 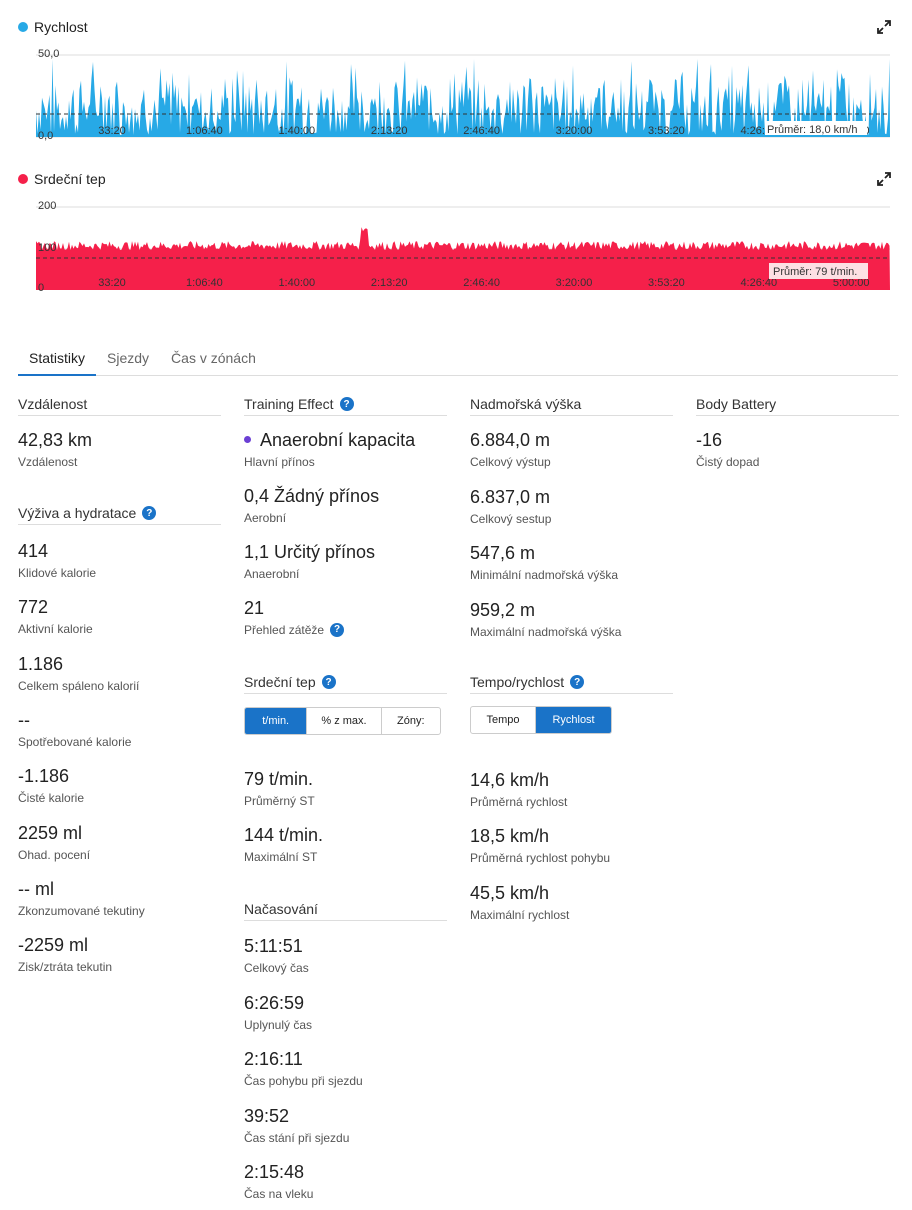 I want to click on stat-value: -2259 ml, so click(x=53, y=945).